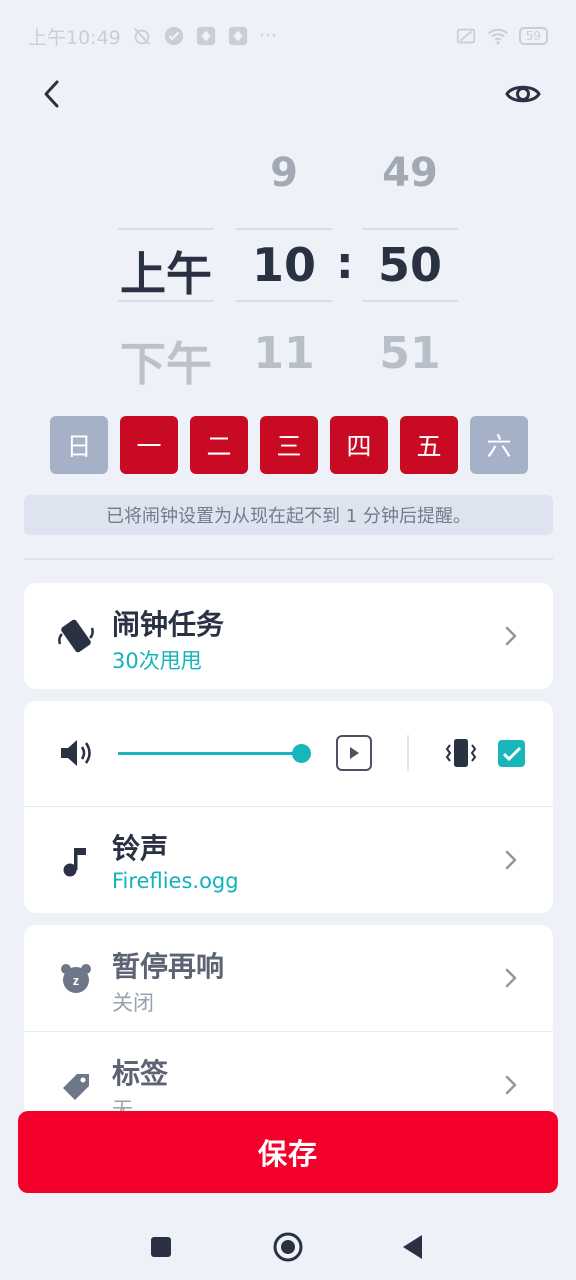 Image resolution: width=576 pixels, height=1280 pixels. I want to click on speaker-icon, so click(76, 753).